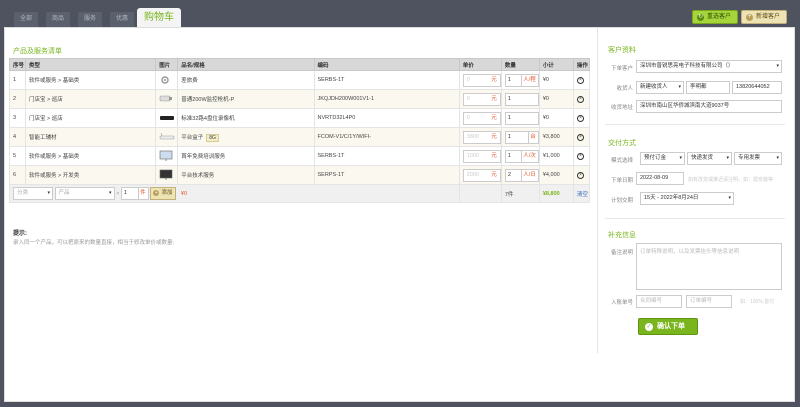 The width and height of the screenshot is (800, 407). I want to click on col-qty: 数量, so click(520, 64).